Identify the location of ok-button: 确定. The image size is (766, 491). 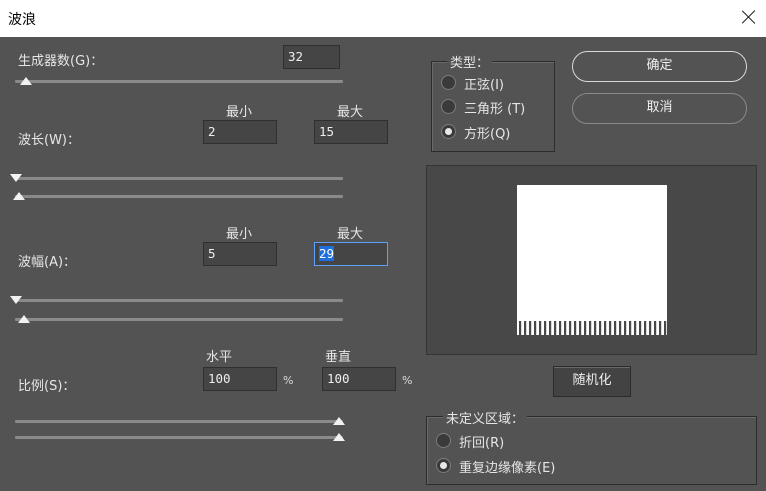
(659, 66).